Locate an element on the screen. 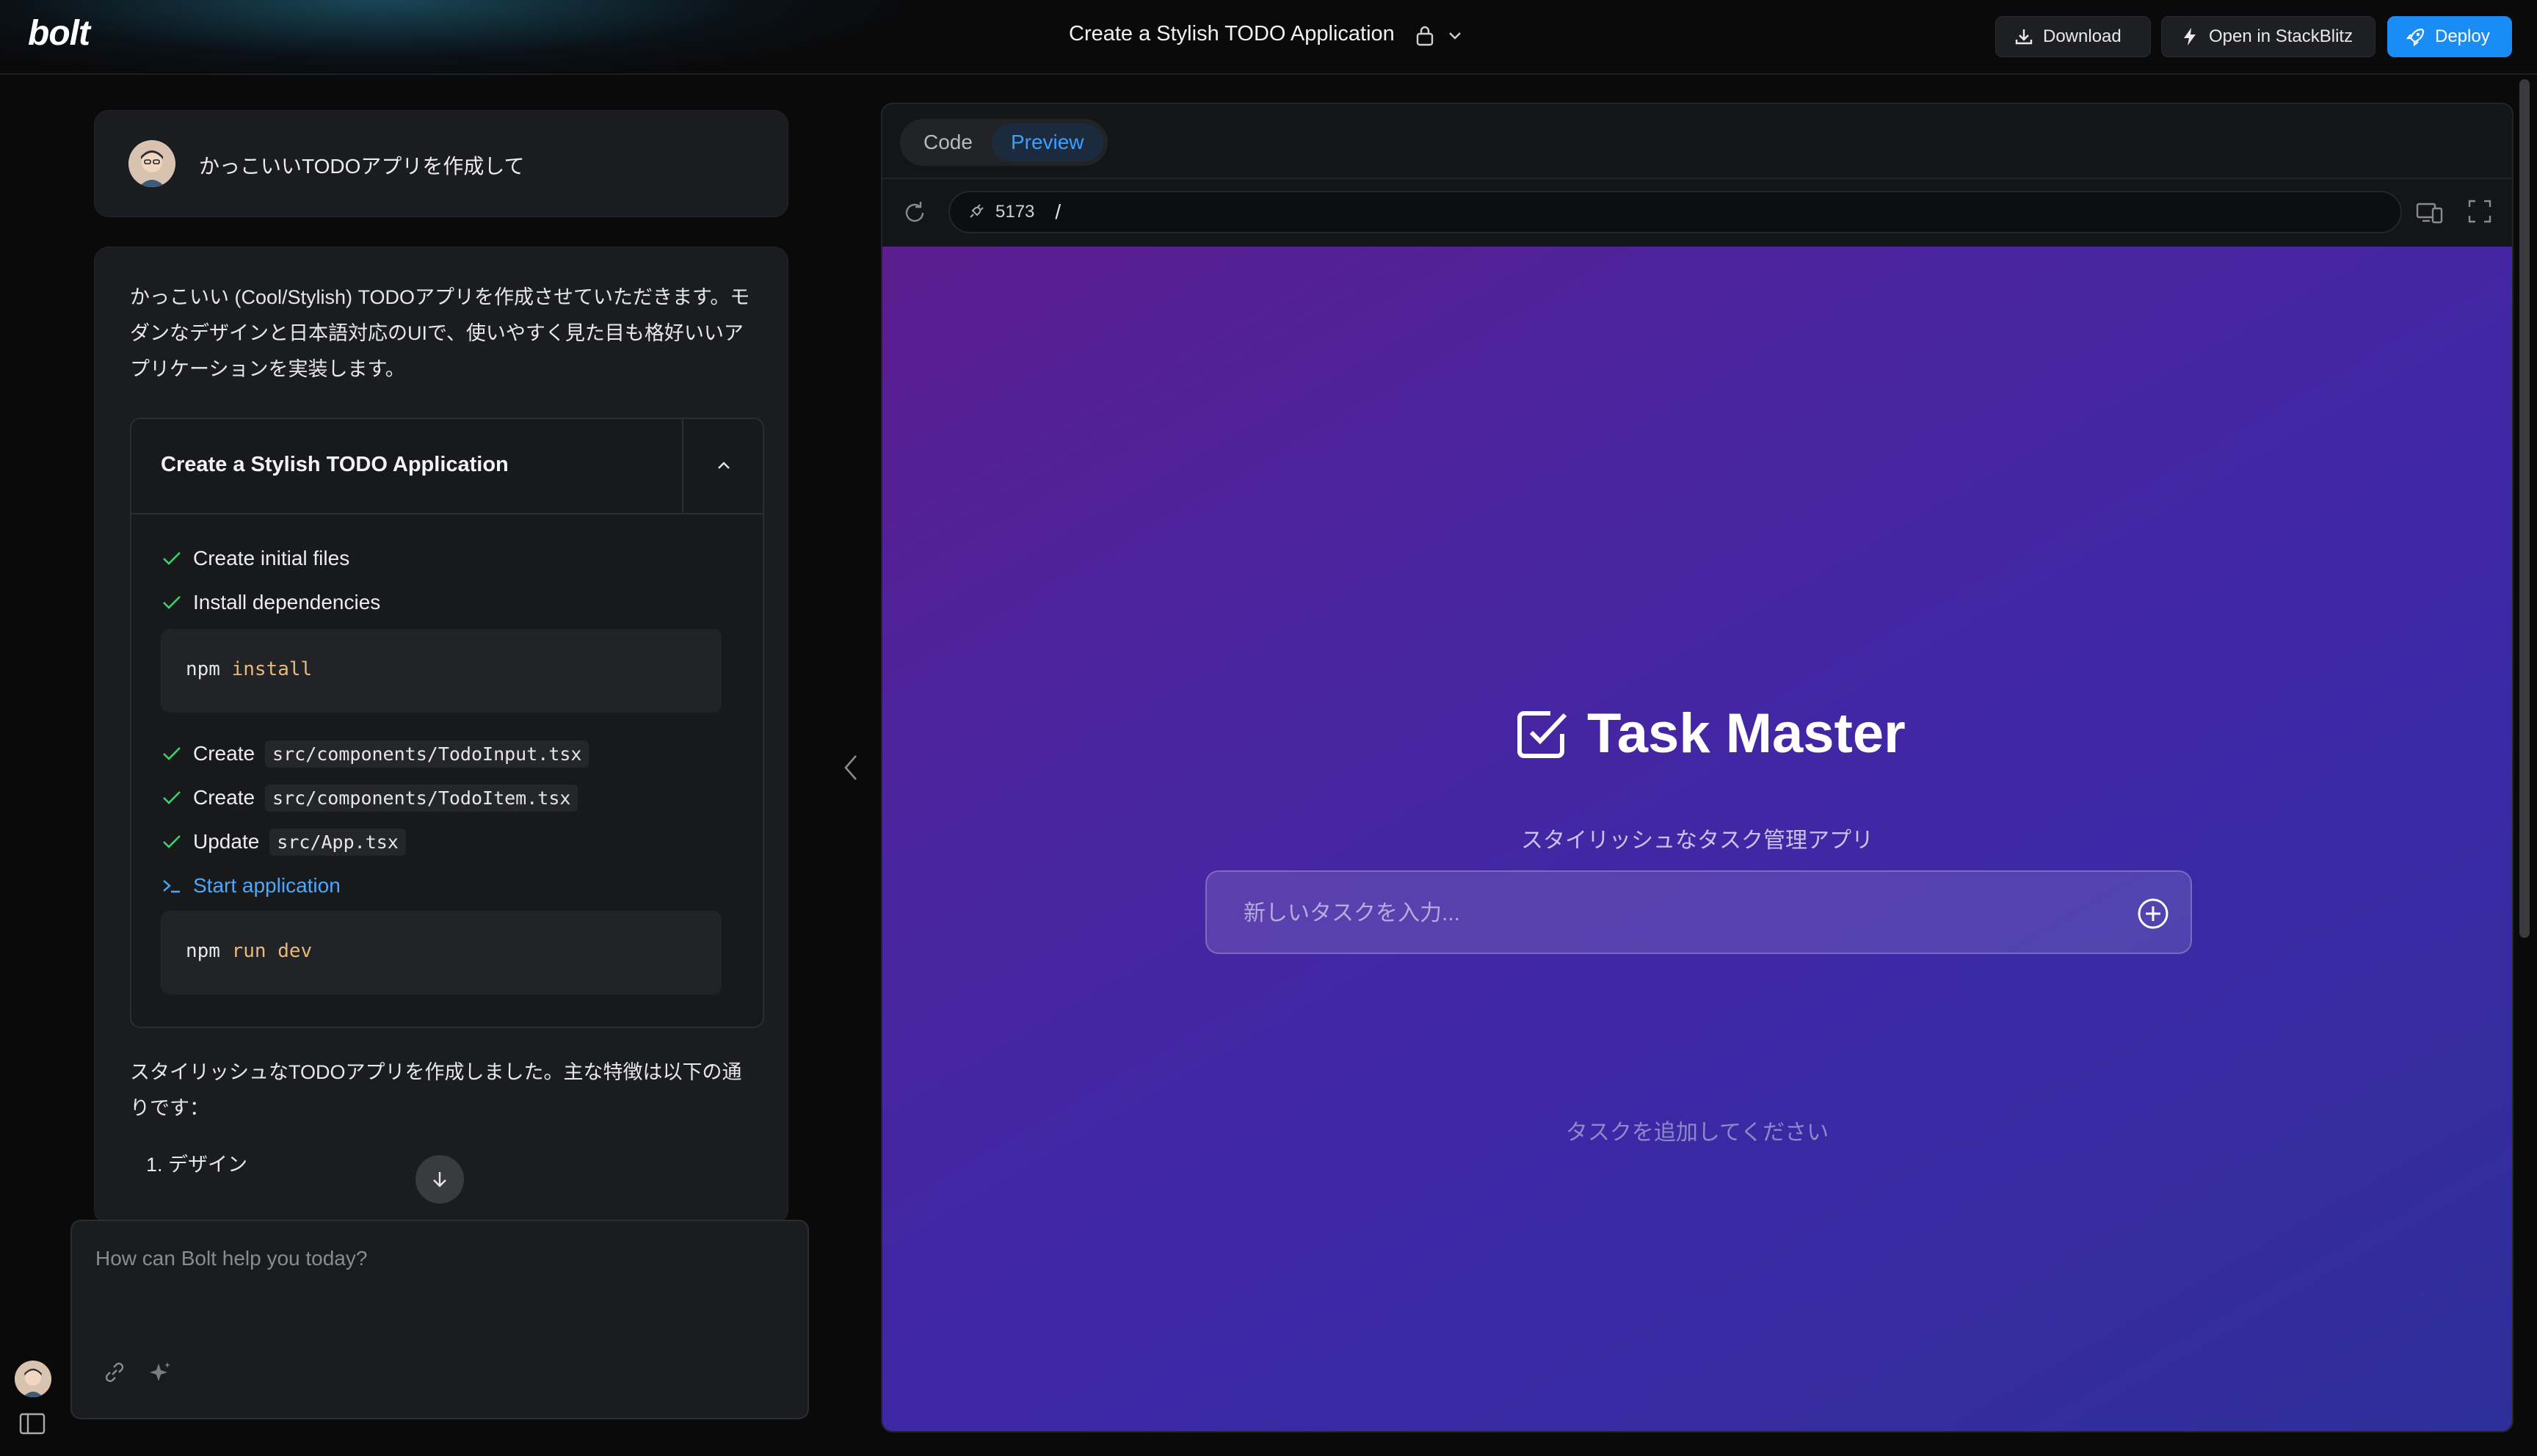 The image size is (2537, 1456). chevron-up-icon is located at coordinates (724, 466).